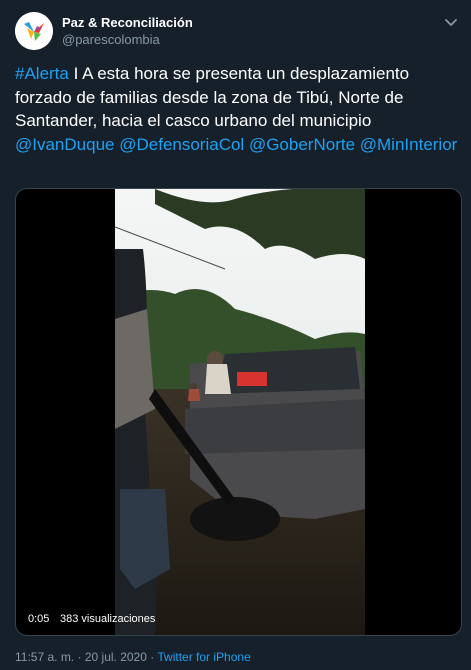 Image resolution: width=471 pixels, height=670 pixels. Describe the element at coordinates (116, 657) in the screenshot. I see `tweet-date: 20 jul. 2020` at that location.